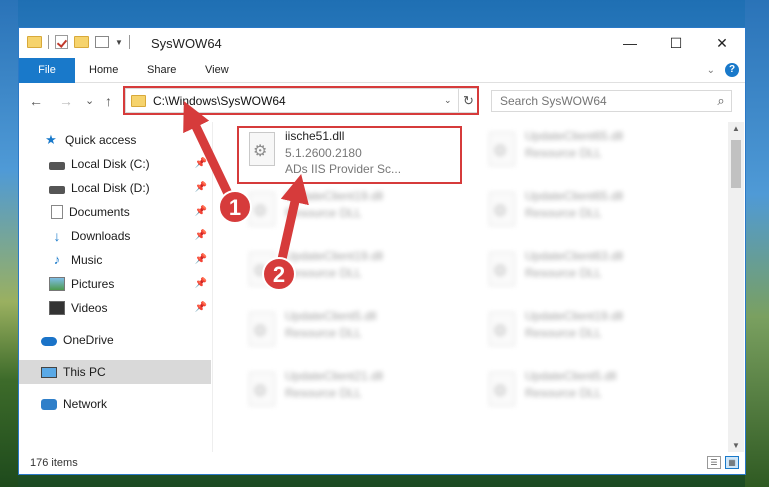  What do you see at coordinates (101, 236) in the screenshot?
I see `sidebar-item-label: Downloads` at bounding box center [101, 236].